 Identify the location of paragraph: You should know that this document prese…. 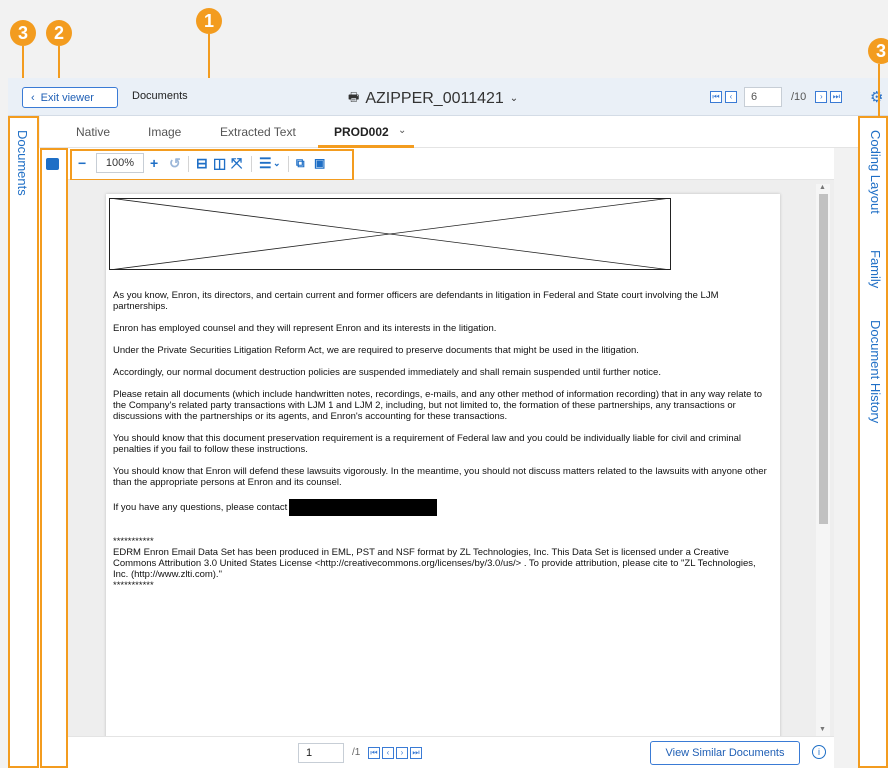
(427, 444).